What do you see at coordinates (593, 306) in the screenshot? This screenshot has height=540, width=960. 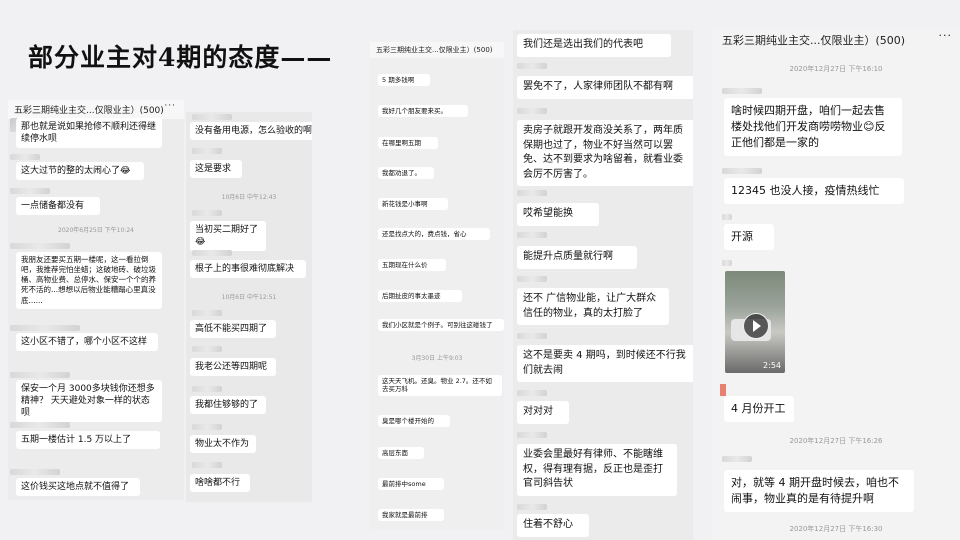 I see `message-bubble: 还不 广信物业能，让广大群众信任的物业，真的太打脸了` at bounding box center [593, 306].